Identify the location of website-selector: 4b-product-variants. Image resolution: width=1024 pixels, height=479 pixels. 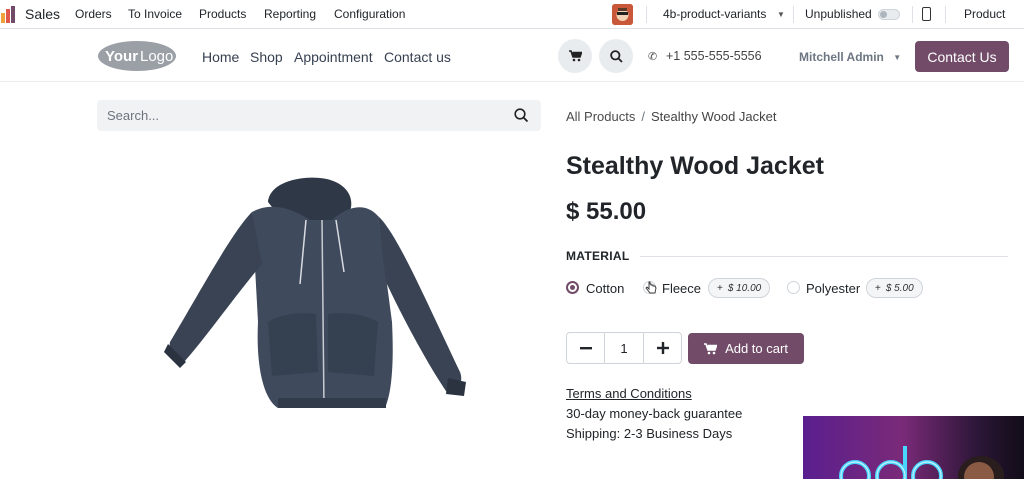
(714, 14).